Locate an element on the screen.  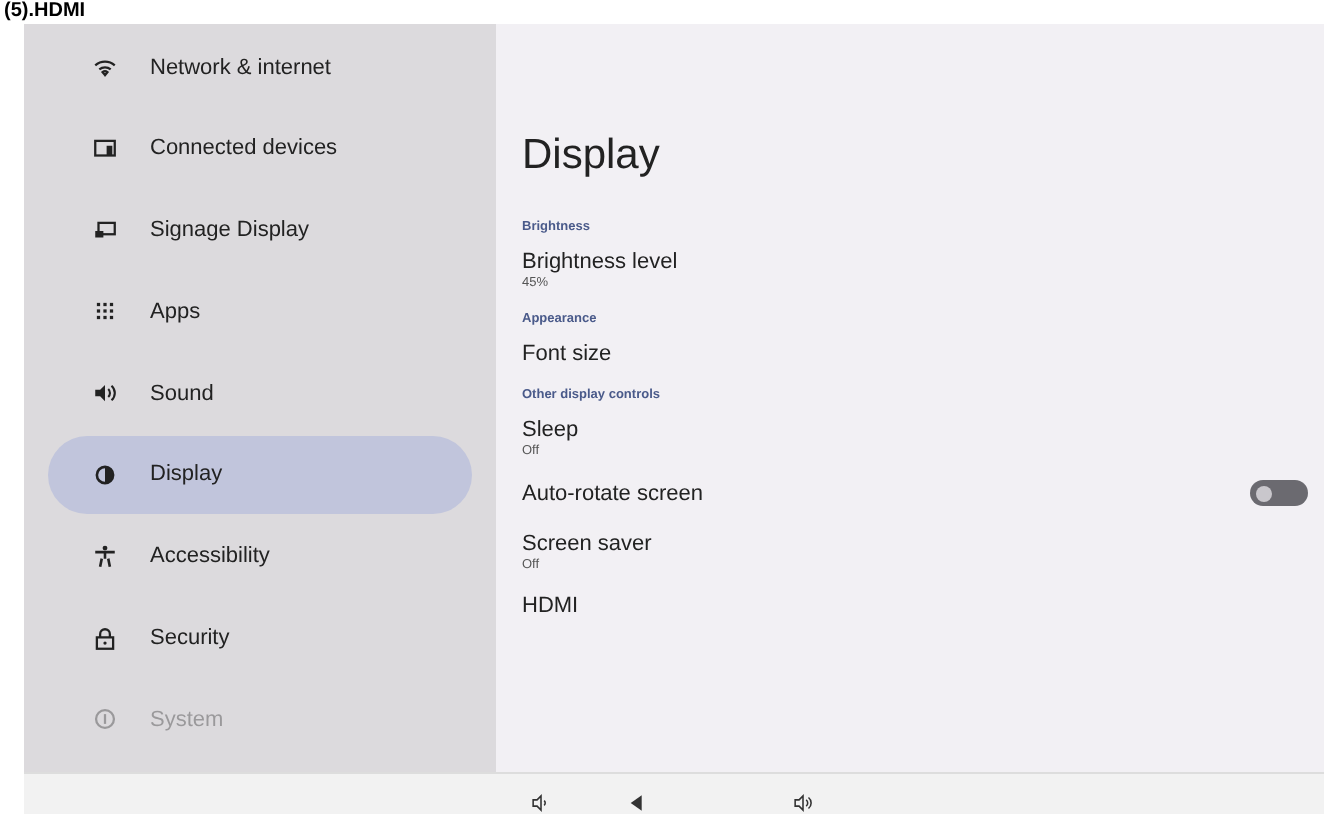
info-icon is located at coordinates (105, 719).